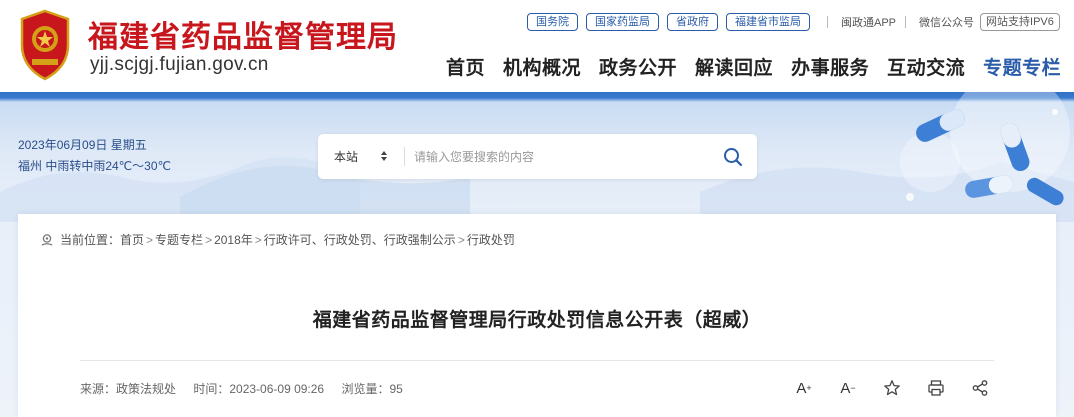 This screenshot has width=1074, height=417. I want to click on site-title: 福建省药品监督管理局, so click(243, 34).